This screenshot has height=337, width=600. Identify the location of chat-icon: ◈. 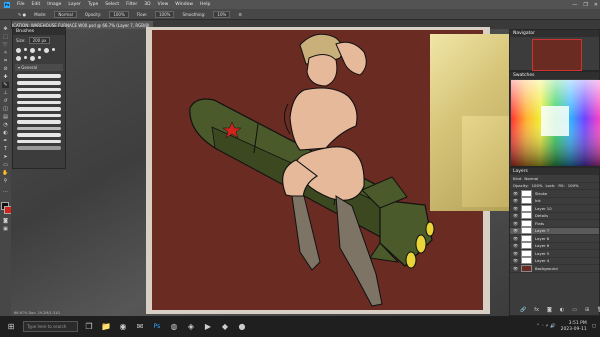
(191, 327).